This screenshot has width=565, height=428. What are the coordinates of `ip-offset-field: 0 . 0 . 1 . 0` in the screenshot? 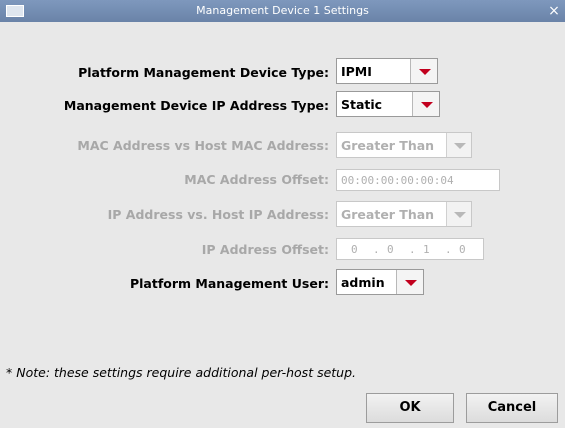 It's located at (410, 249).